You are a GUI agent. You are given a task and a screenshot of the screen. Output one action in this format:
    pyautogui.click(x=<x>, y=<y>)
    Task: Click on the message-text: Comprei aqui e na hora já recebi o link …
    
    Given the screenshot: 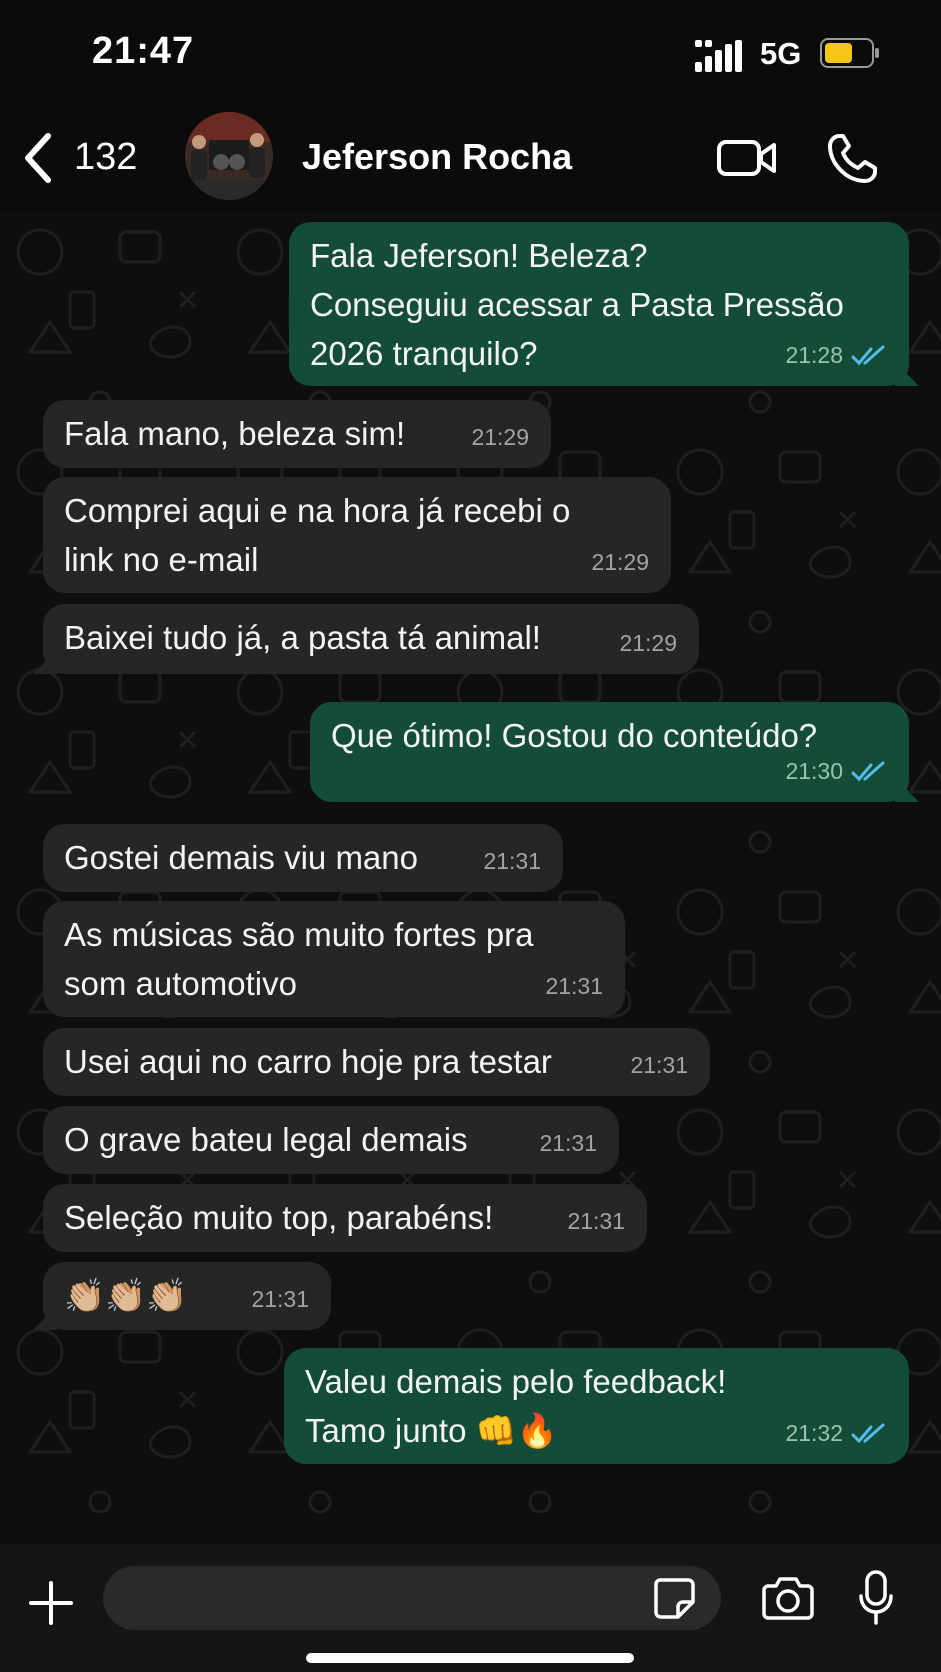 What is the action you would take?
    pyautogui.click(x=317, y=535)
    